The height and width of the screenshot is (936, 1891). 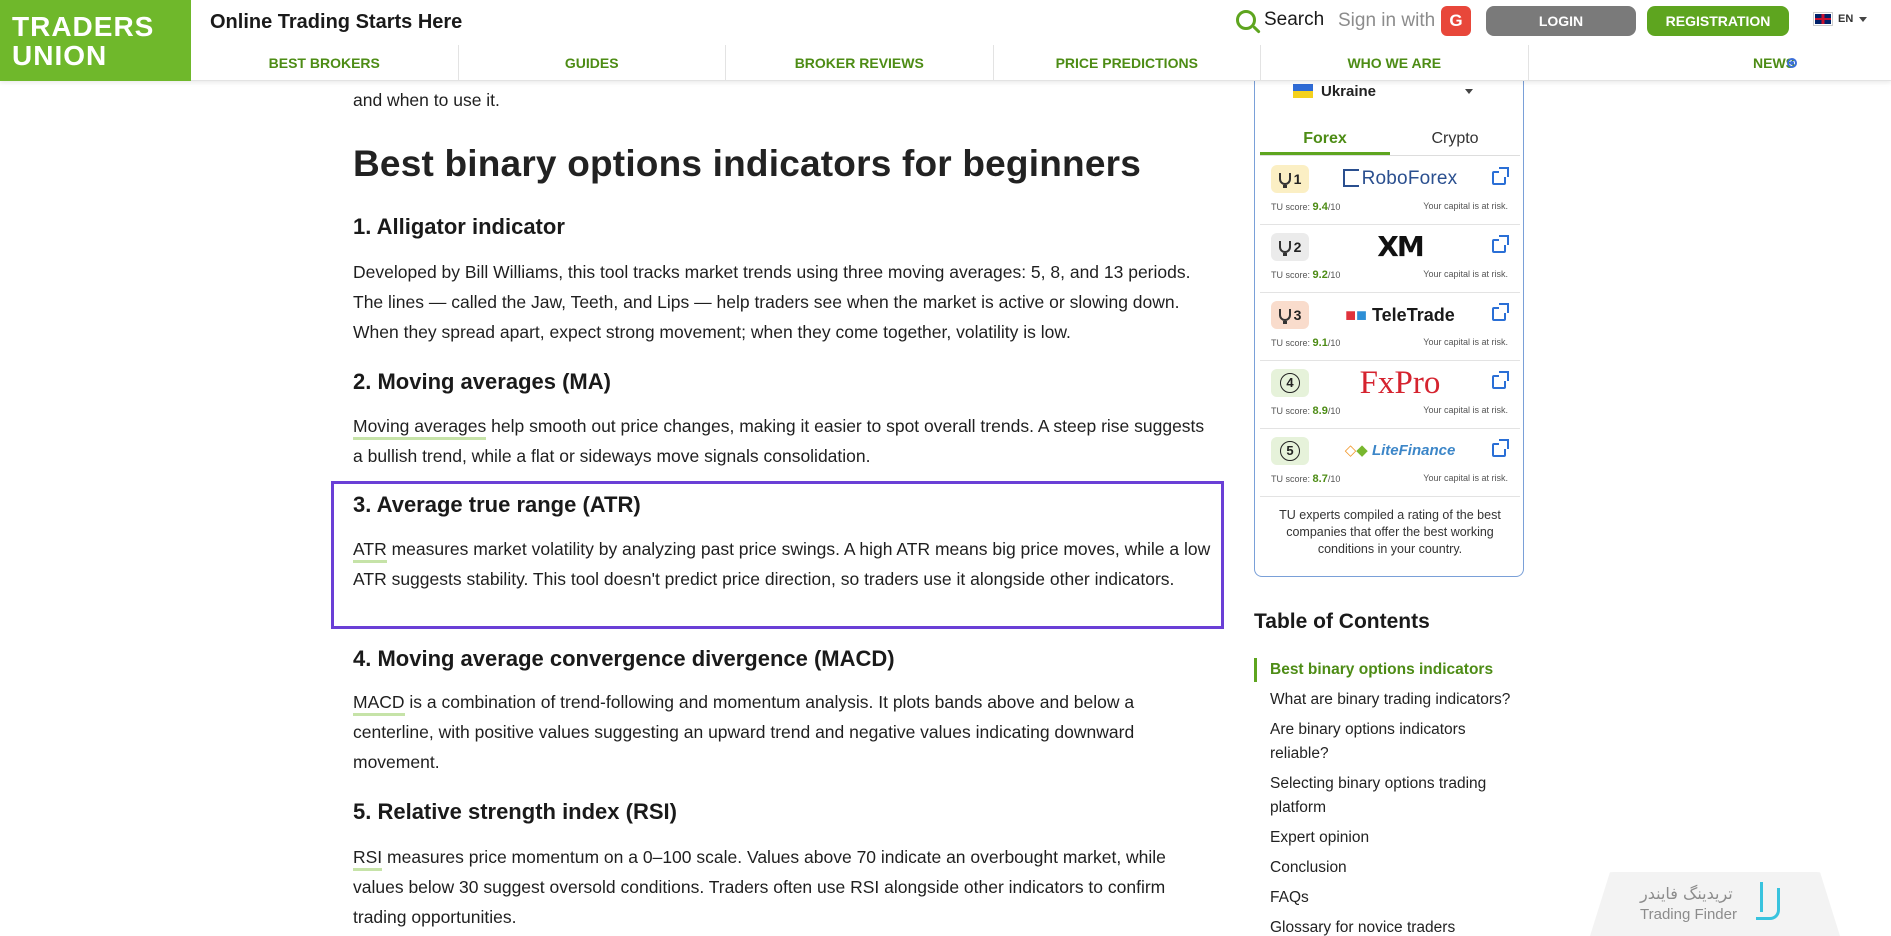 I want to click on market-tabs: Forex Crypto, so click(x=1390, y=141).